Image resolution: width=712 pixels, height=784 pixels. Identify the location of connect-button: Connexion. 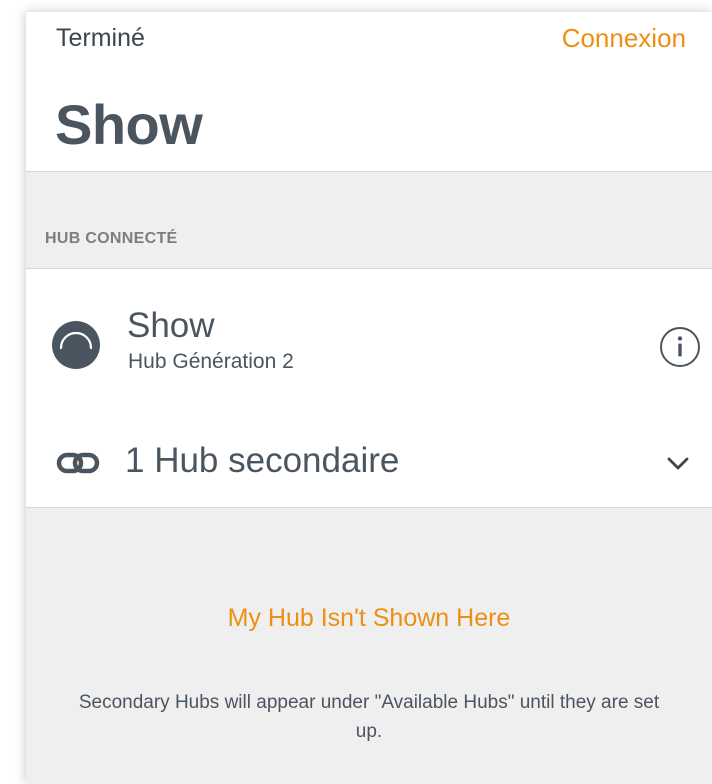
(624, 38).